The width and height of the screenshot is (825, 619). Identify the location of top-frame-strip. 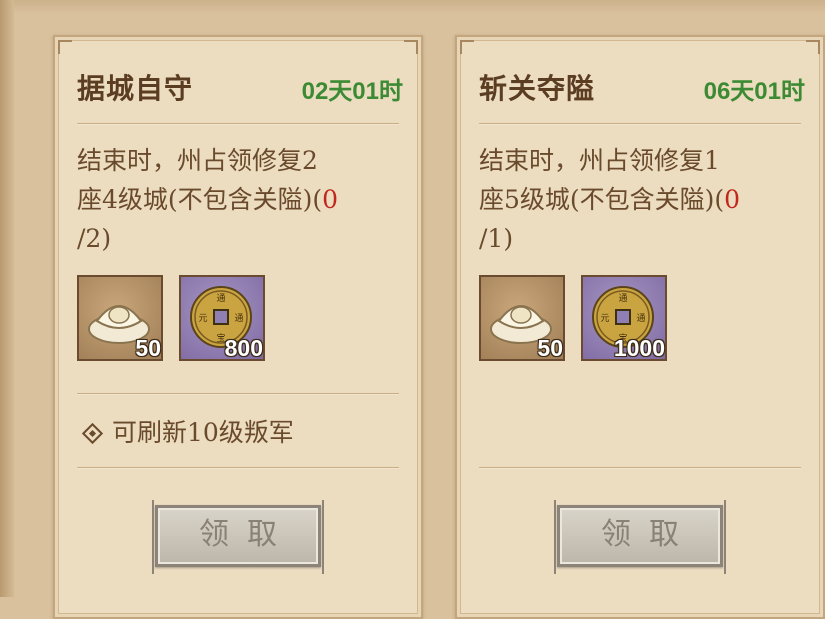
(412, 7).